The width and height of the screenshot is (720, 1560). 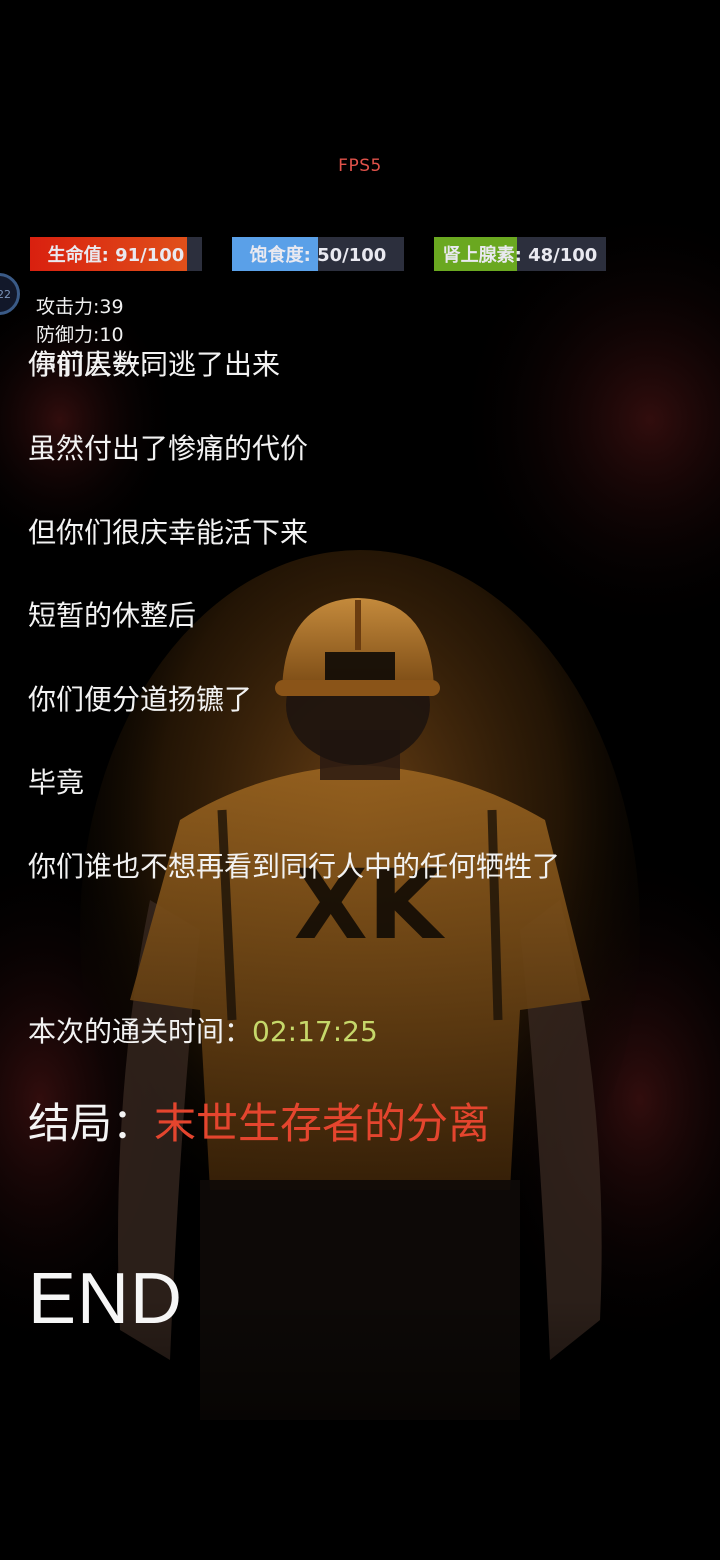 What do you see at coordinates (495, 915) in the screenshot?
I see `vest-strap-right` at bounding box center [495, 915].